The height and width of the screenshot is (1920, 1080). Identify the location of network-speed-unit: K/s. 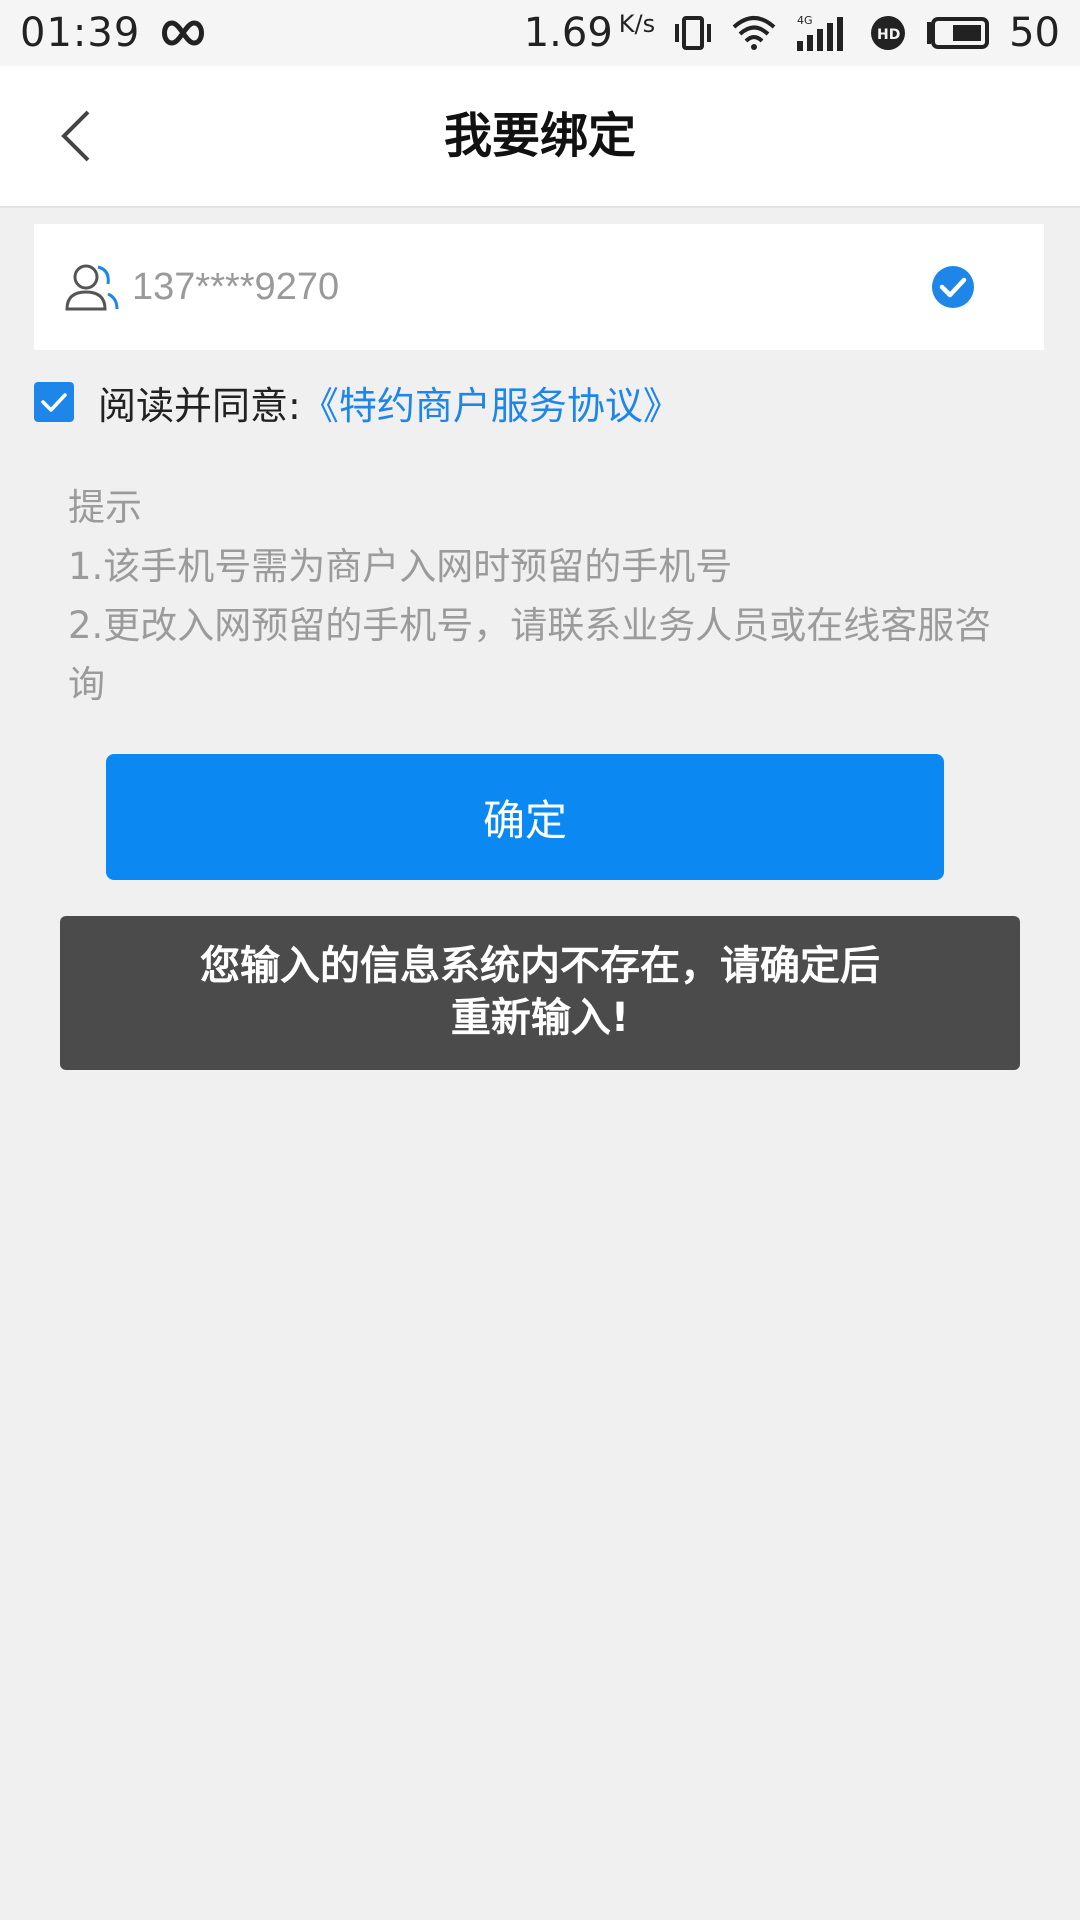
(637, 24).